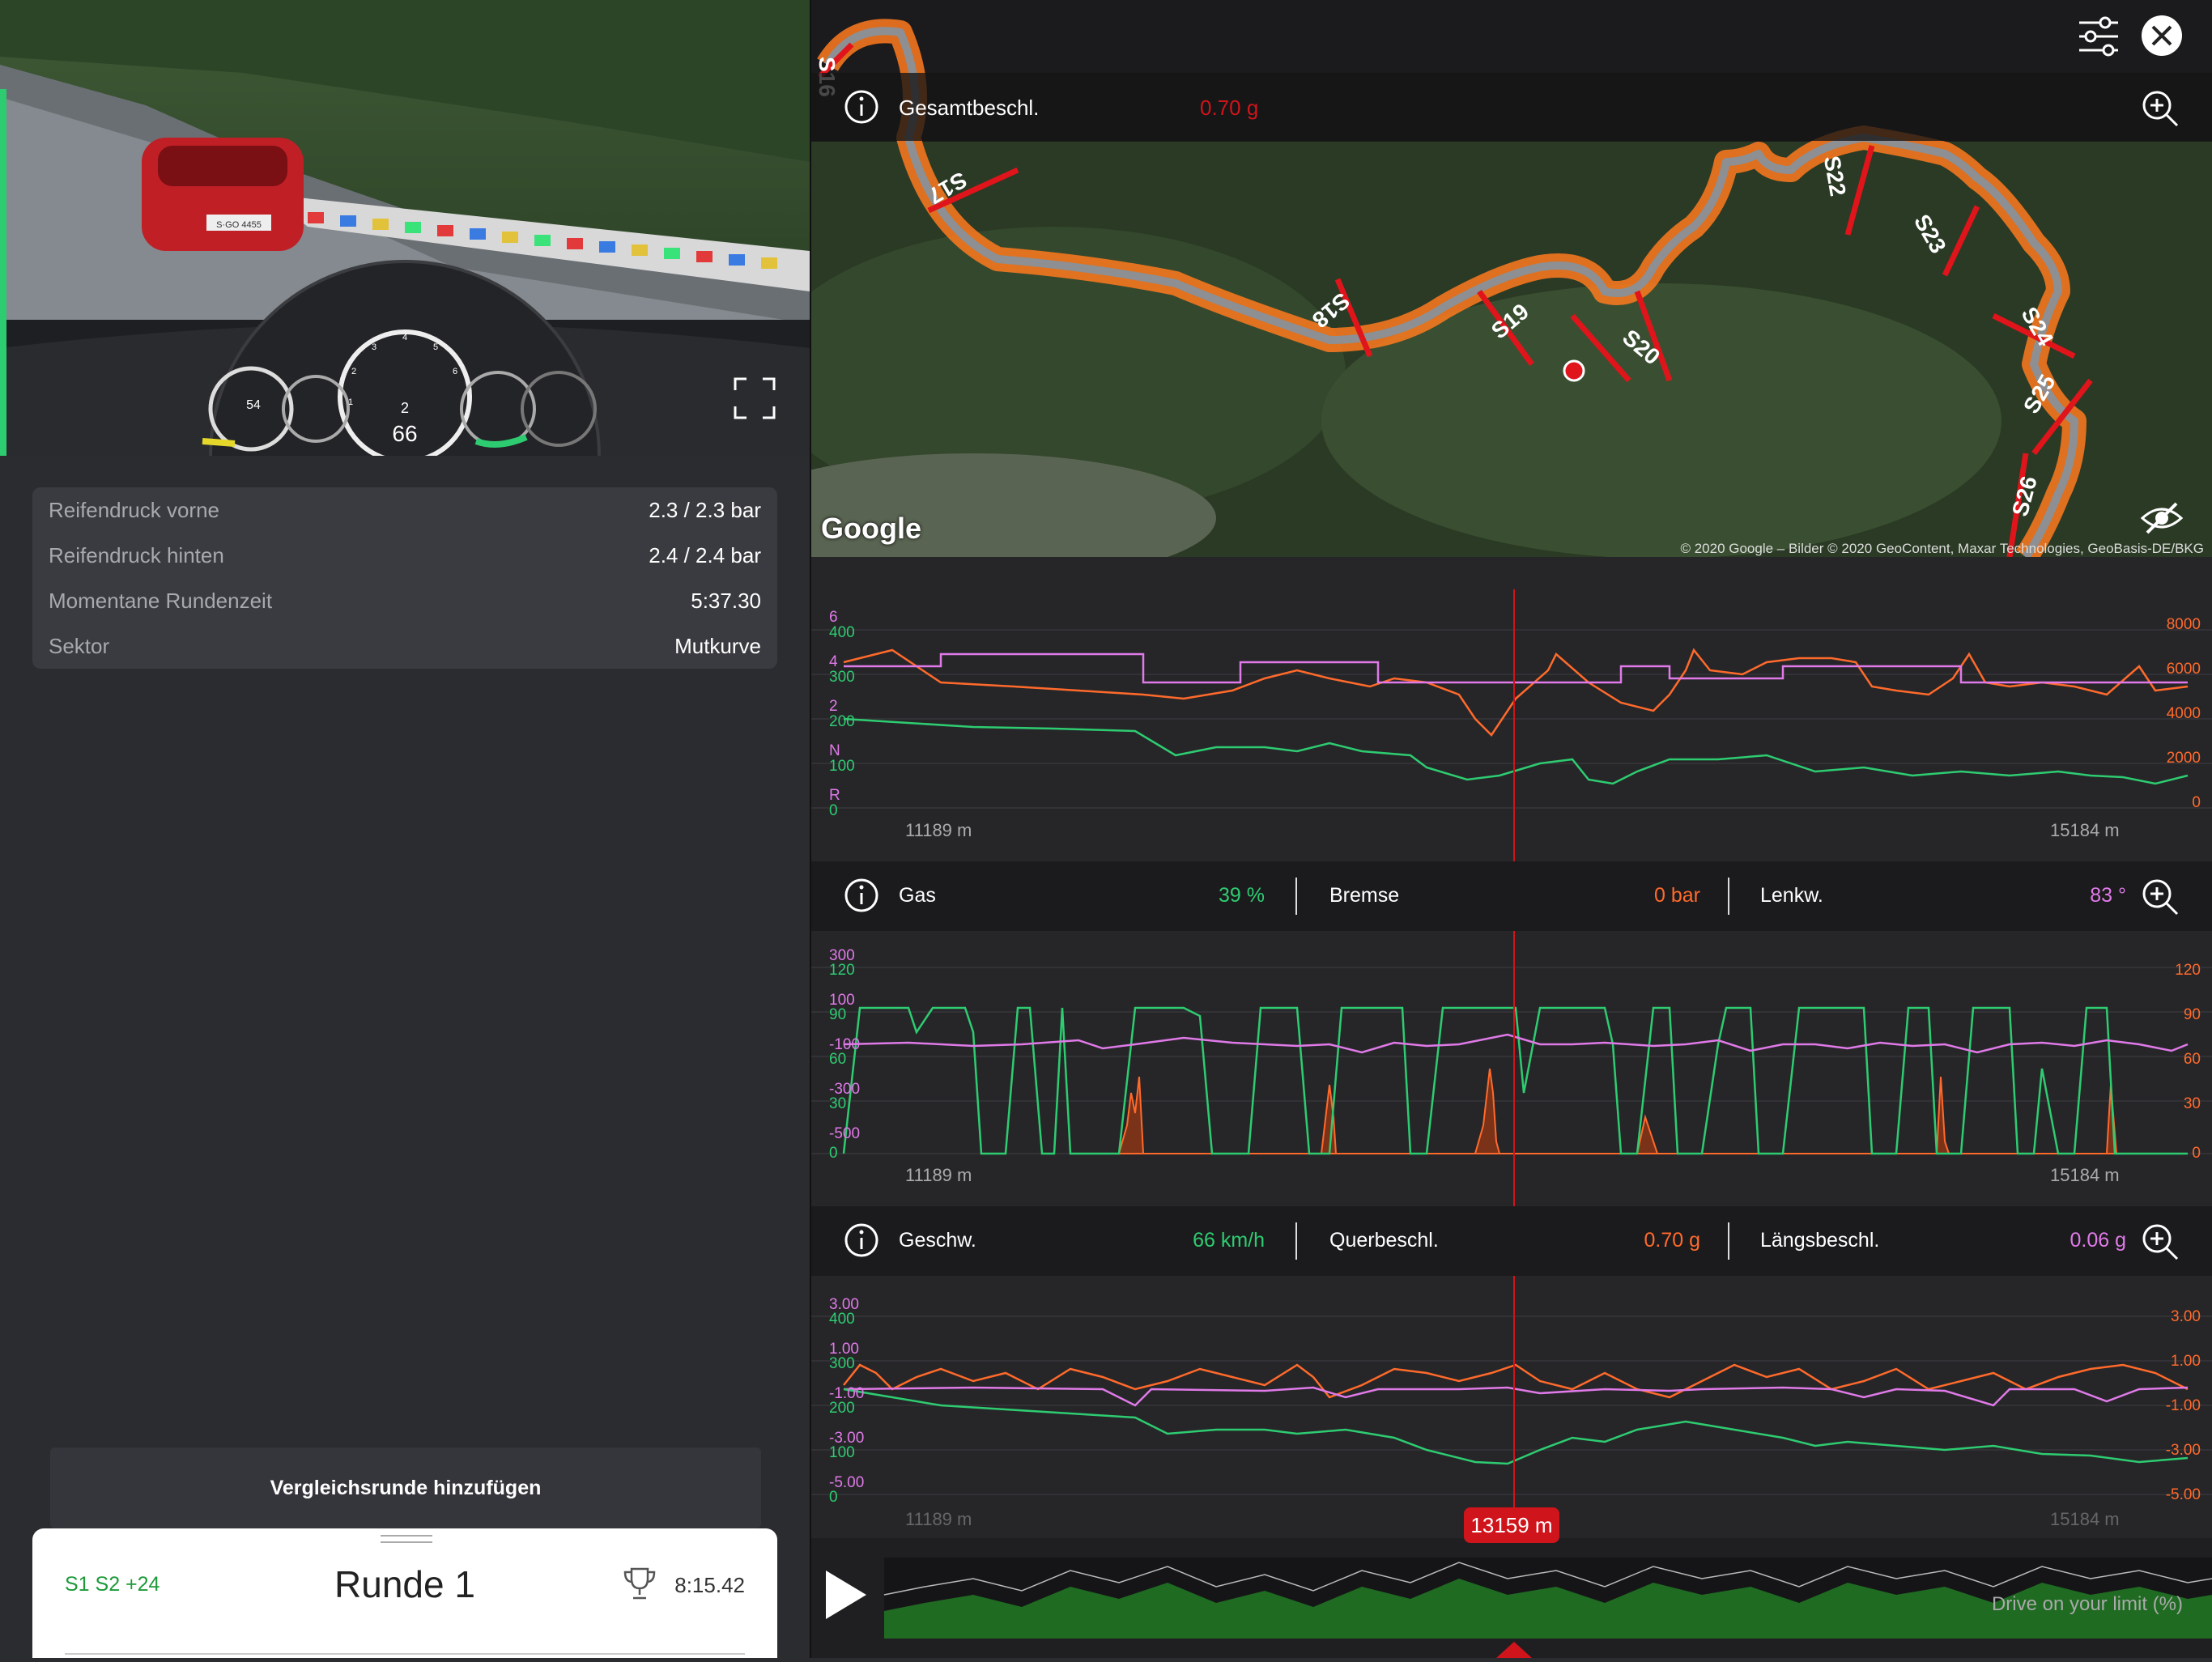 The image size is (2212, 1662). I want to click on y-tick-lat-accel: -1.00, so click(2183, 1405).